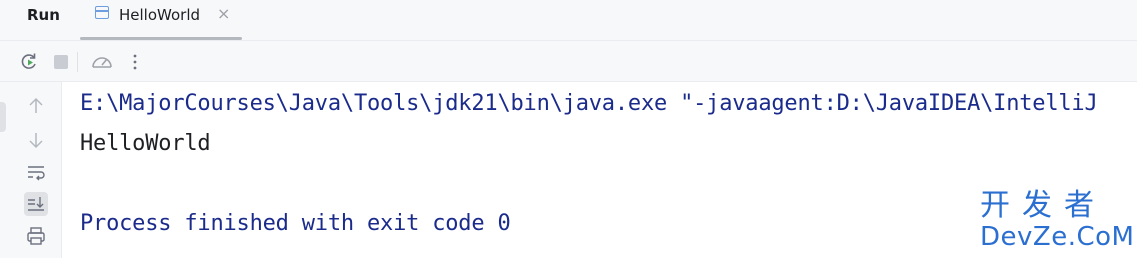 The image size is (1137, 258). What do you see at coordinates (160, 15) in the screenshot?
I see `tab-label: HelloWorld` at bounding box center [160, 15].